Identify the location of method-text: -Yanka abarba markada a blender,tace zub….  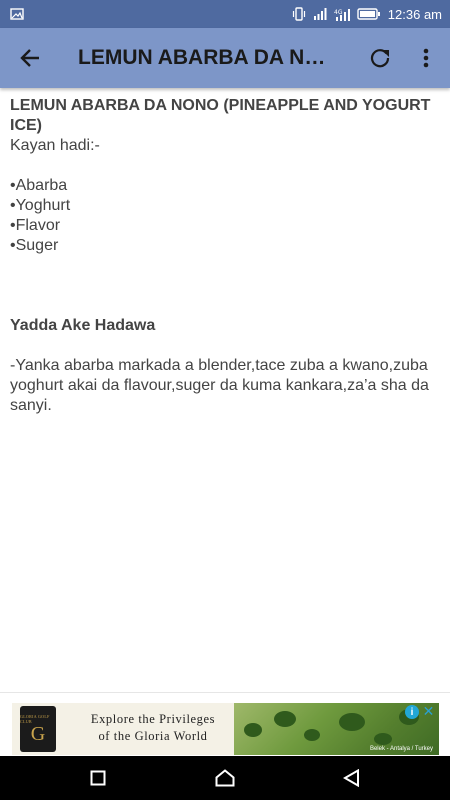
(219, 385).